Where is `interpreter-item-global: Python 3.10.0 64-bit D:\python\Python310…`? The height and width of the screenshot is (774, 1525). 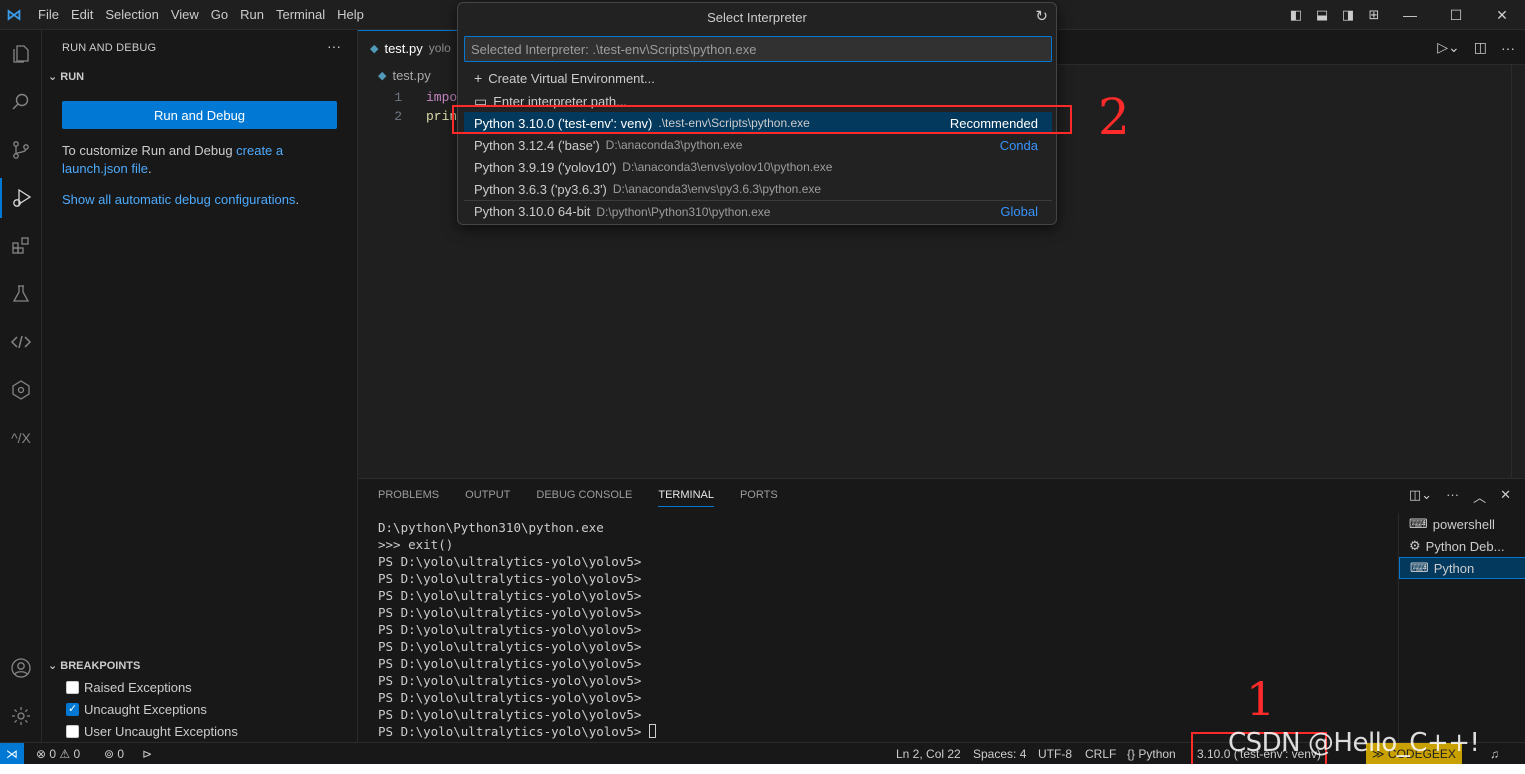
interpreter-item-global: Python 3.10.0 64-bit D:\python\Python310… is located at coordinates (758, 211).